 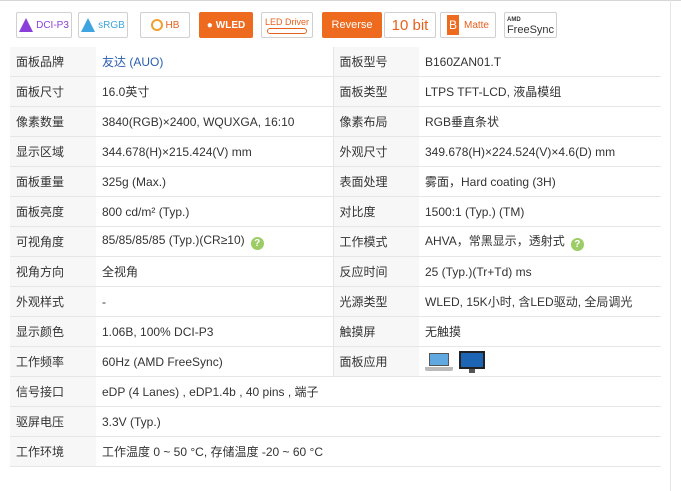 I want to click on spec-label: 显示区域, so click(x=53, y=151).